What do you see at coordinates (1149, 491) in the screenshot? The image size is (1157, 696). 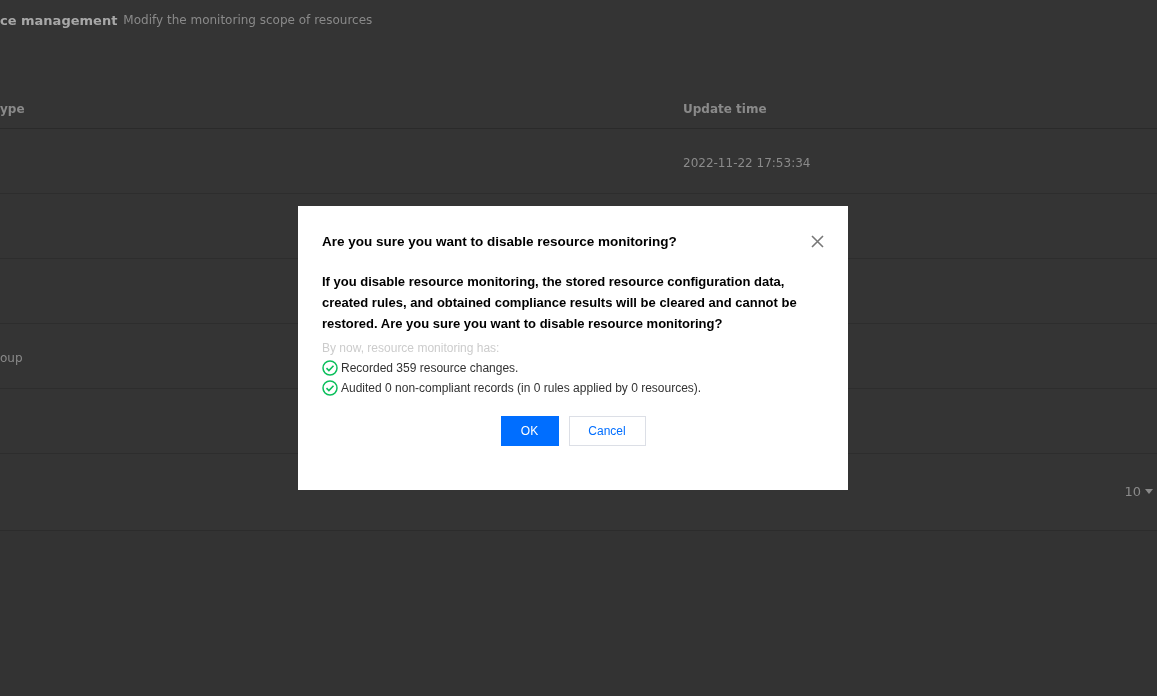 I see `caret-icon` at bounding box center [1149, 491].